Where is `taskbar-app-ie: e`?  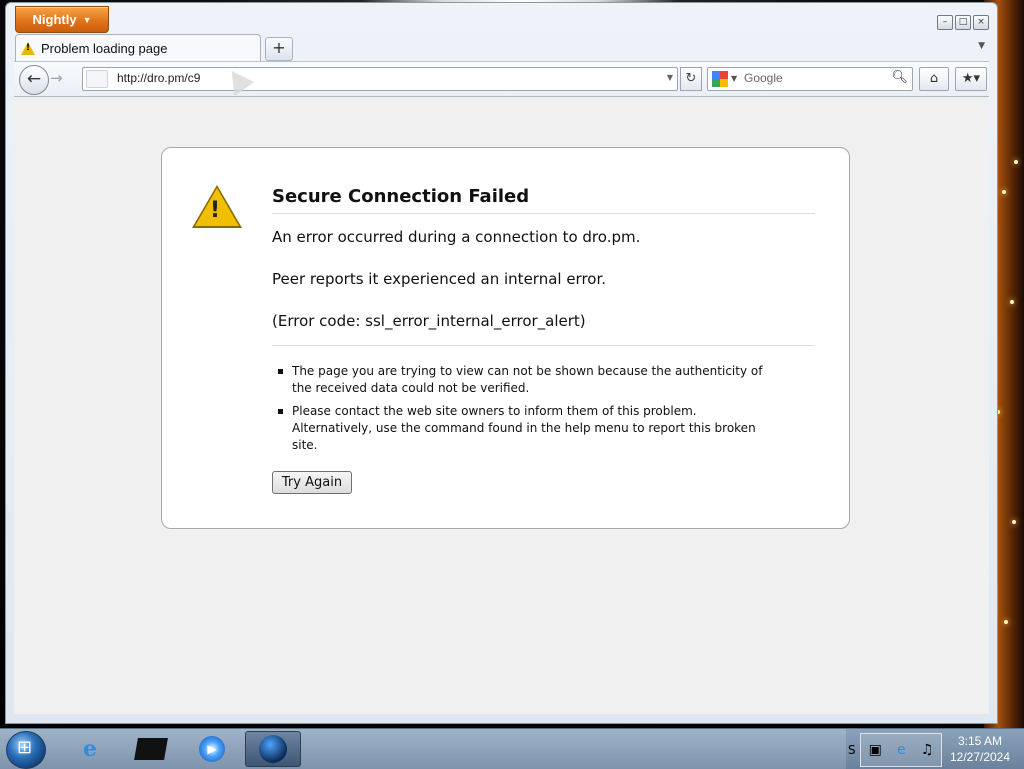 taskbar-app-ie: e is located at coordinates (90, 749).